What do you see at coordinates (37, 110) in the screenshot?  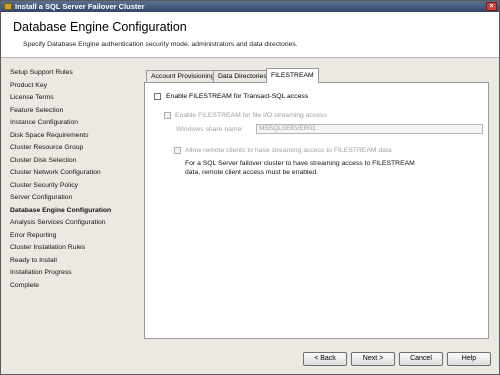 I see `step-item: Feature Selection` at bounding box center [37, 110].